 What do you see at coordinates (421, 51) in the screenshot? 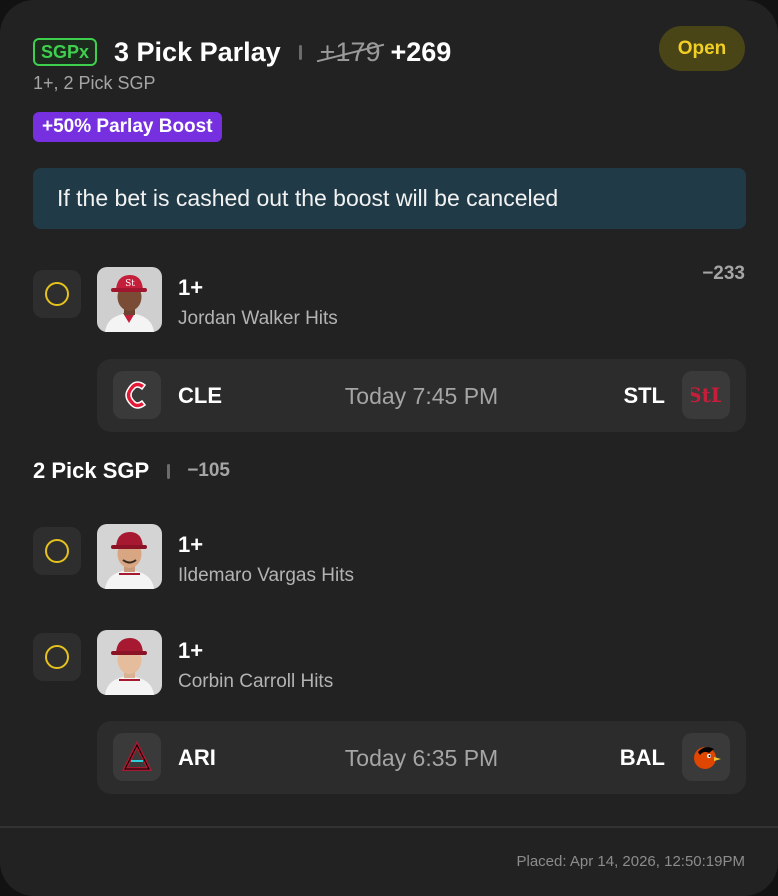
I see `boosted-odds: +269` at bounding box center [421, 51].